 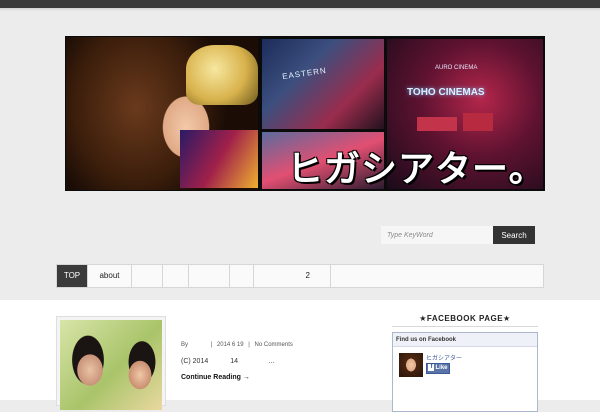 What do you see at coordinates (441, 368) in the screenshot?
I see `like-label: Like` at bounding box center [441, 368].